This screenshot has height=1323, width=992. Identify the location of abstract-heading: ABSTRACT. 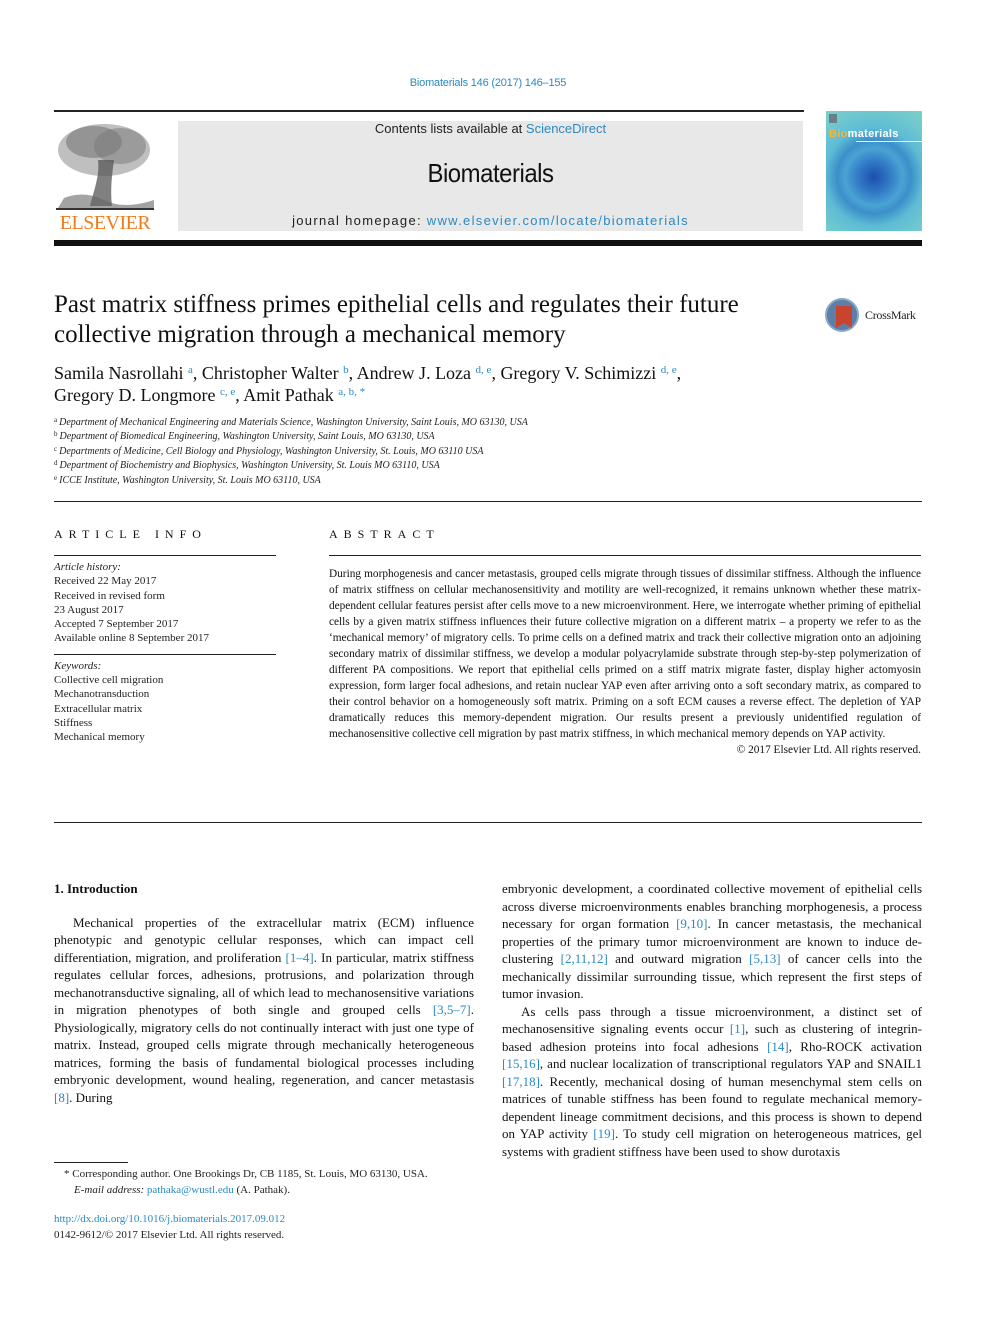
(384, 534).